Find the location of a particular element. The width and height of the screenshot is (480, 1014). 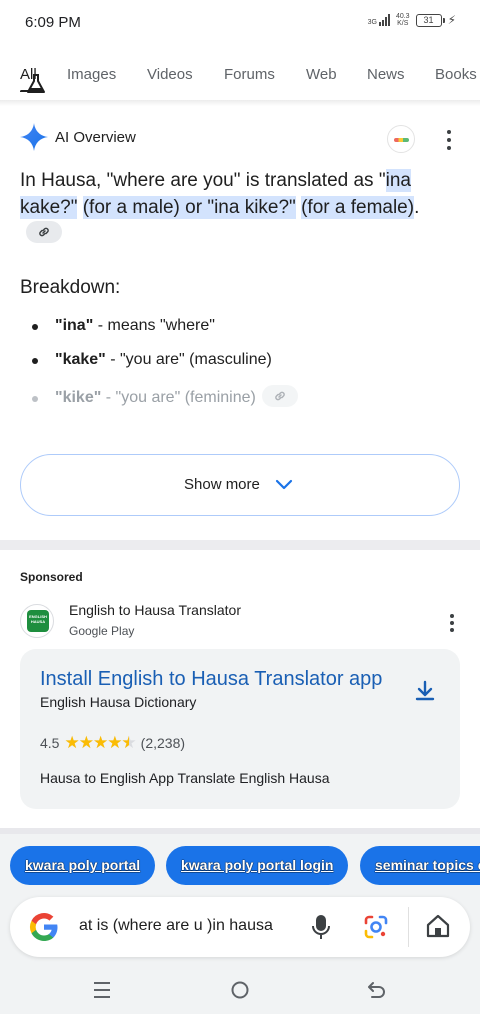

status-icons: 3G 40.3 K/S 31 ⚡ is located at coordinates (412, 20).